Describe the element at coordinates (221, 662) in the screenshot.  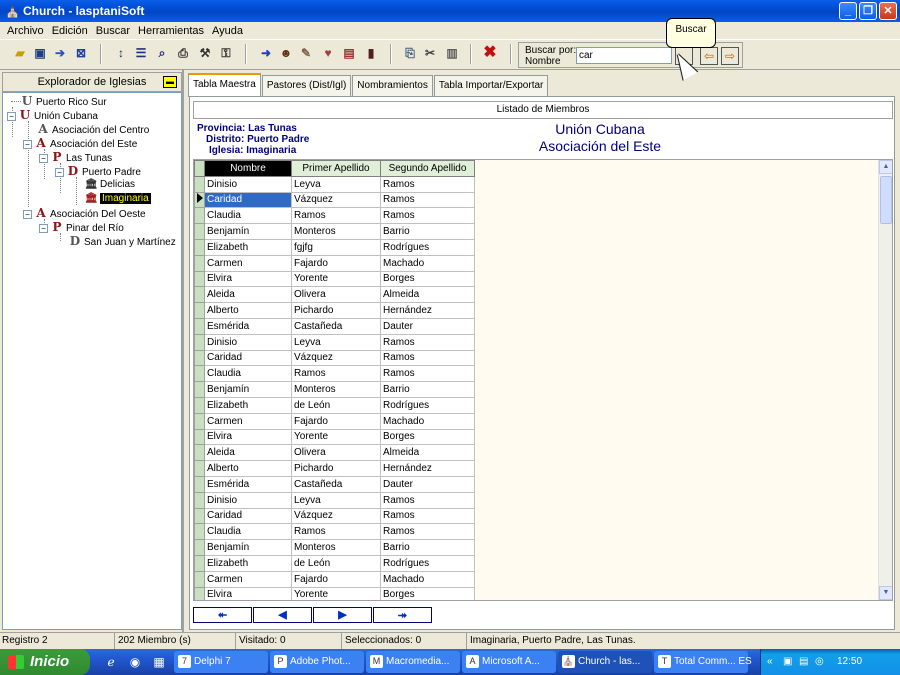
I see `task-delphi: 7 Delphi 7` at that location.